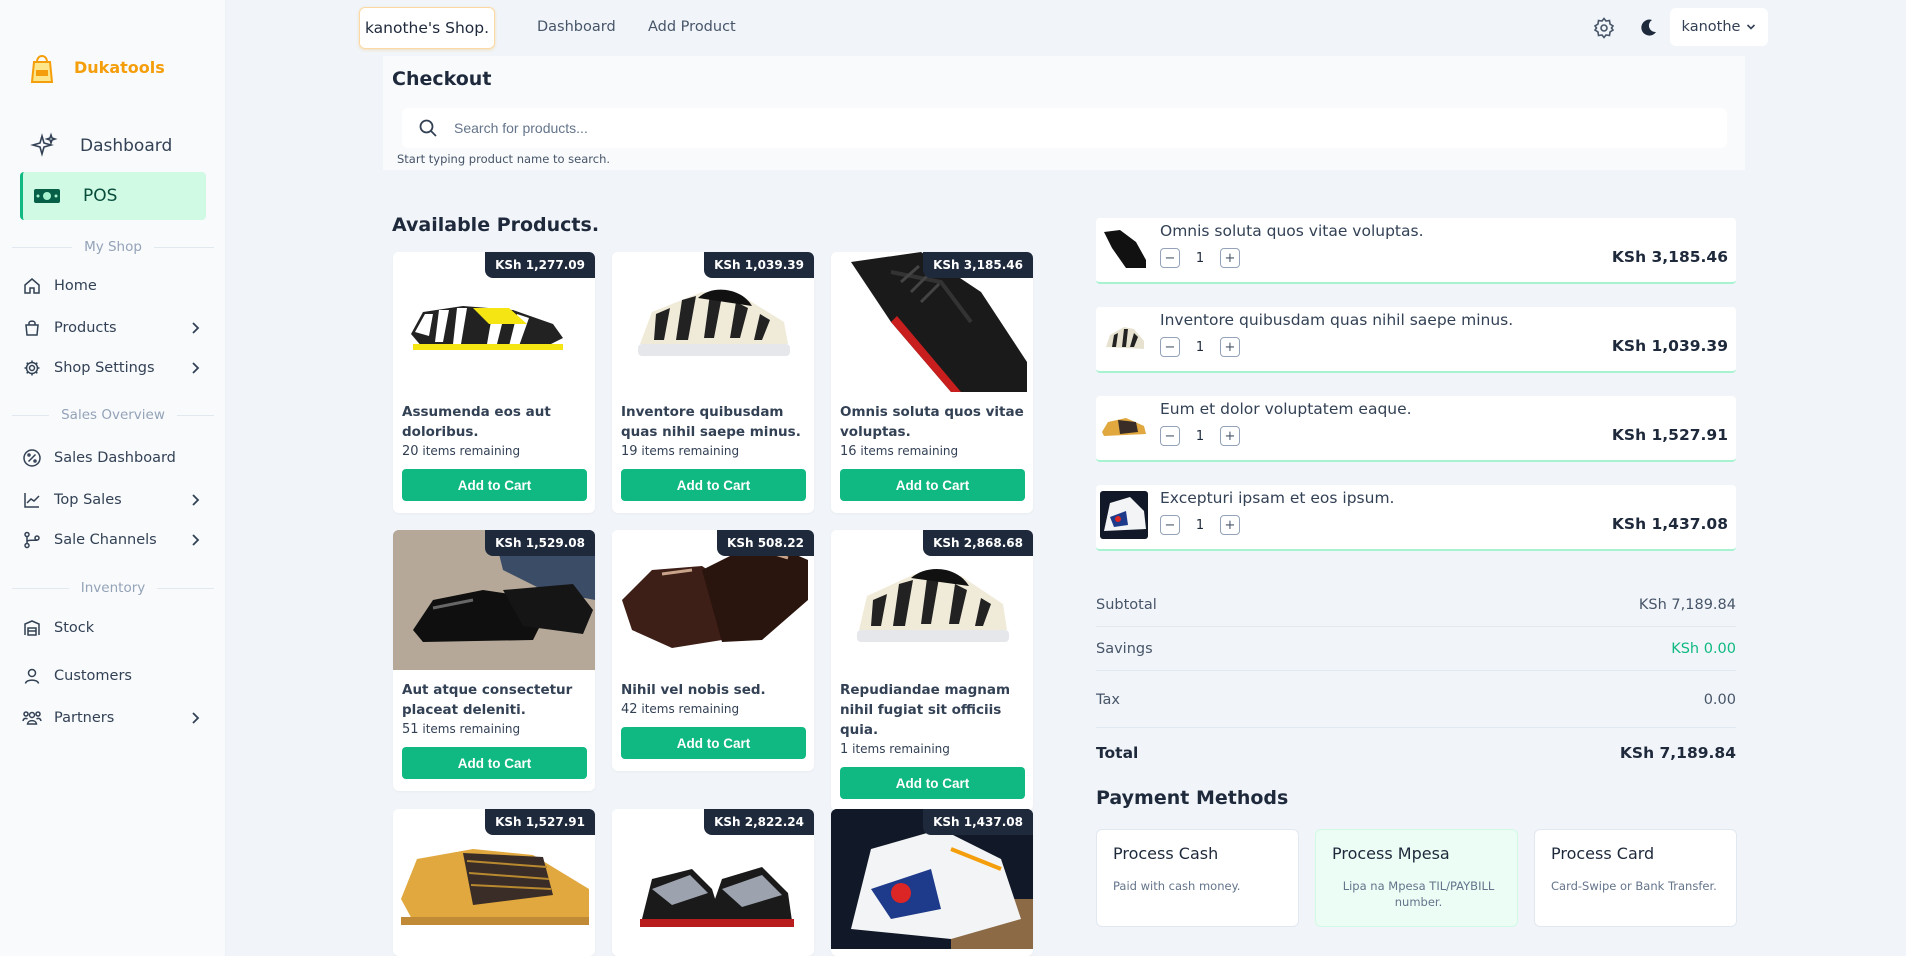 The image size is (1906, 956). I want to click on product-image: KSh 1,039.39, so click(713, 322).